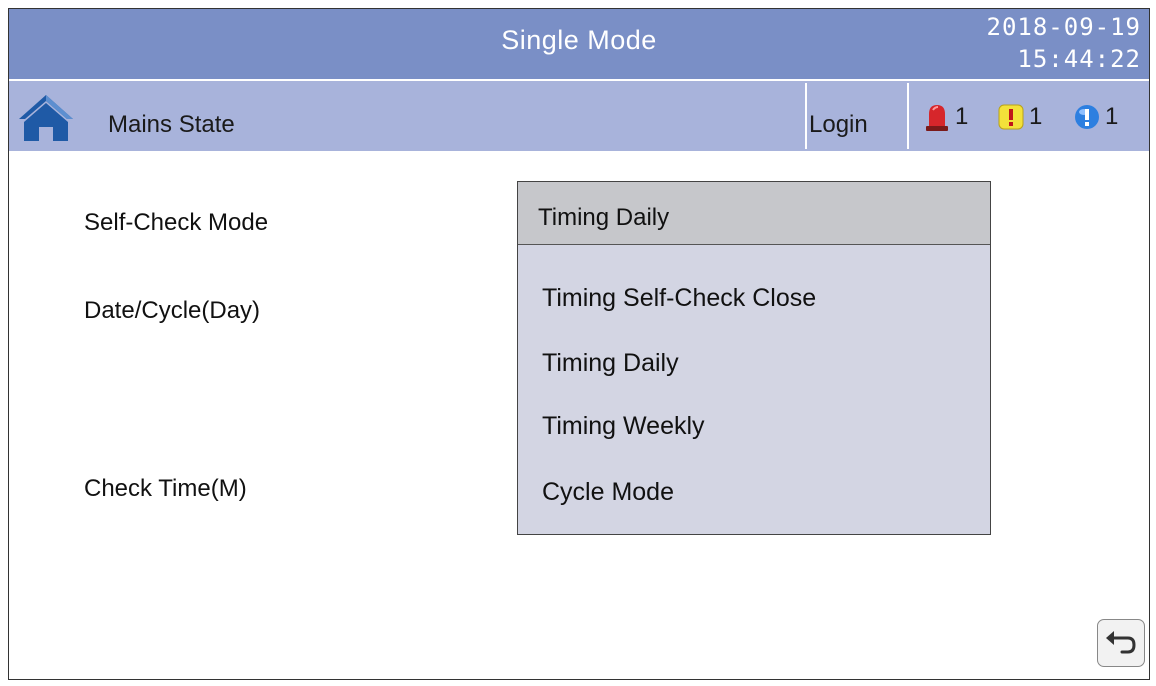 This screenshot has width=1156, height=686. I want to click on red-alarm-light-icon, so click(937, 117).